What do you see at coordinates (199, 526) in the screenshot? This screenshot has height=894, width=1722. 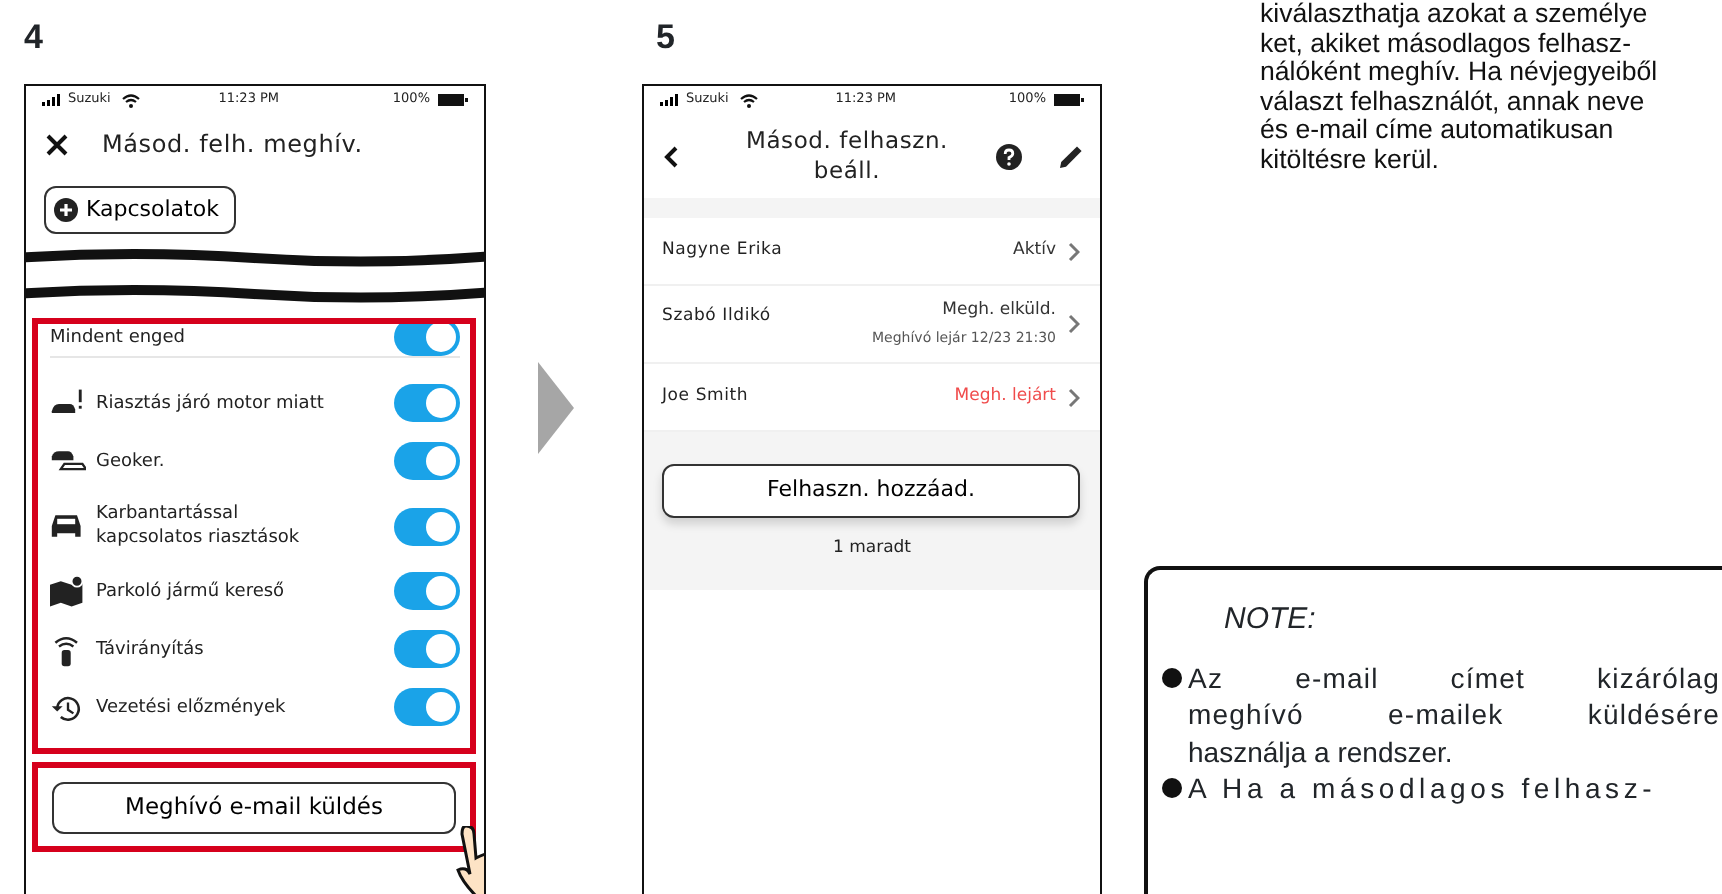 I see `permission-label: Karbantartással kapcsolatos riasztások` at bounding box center [199, 526].